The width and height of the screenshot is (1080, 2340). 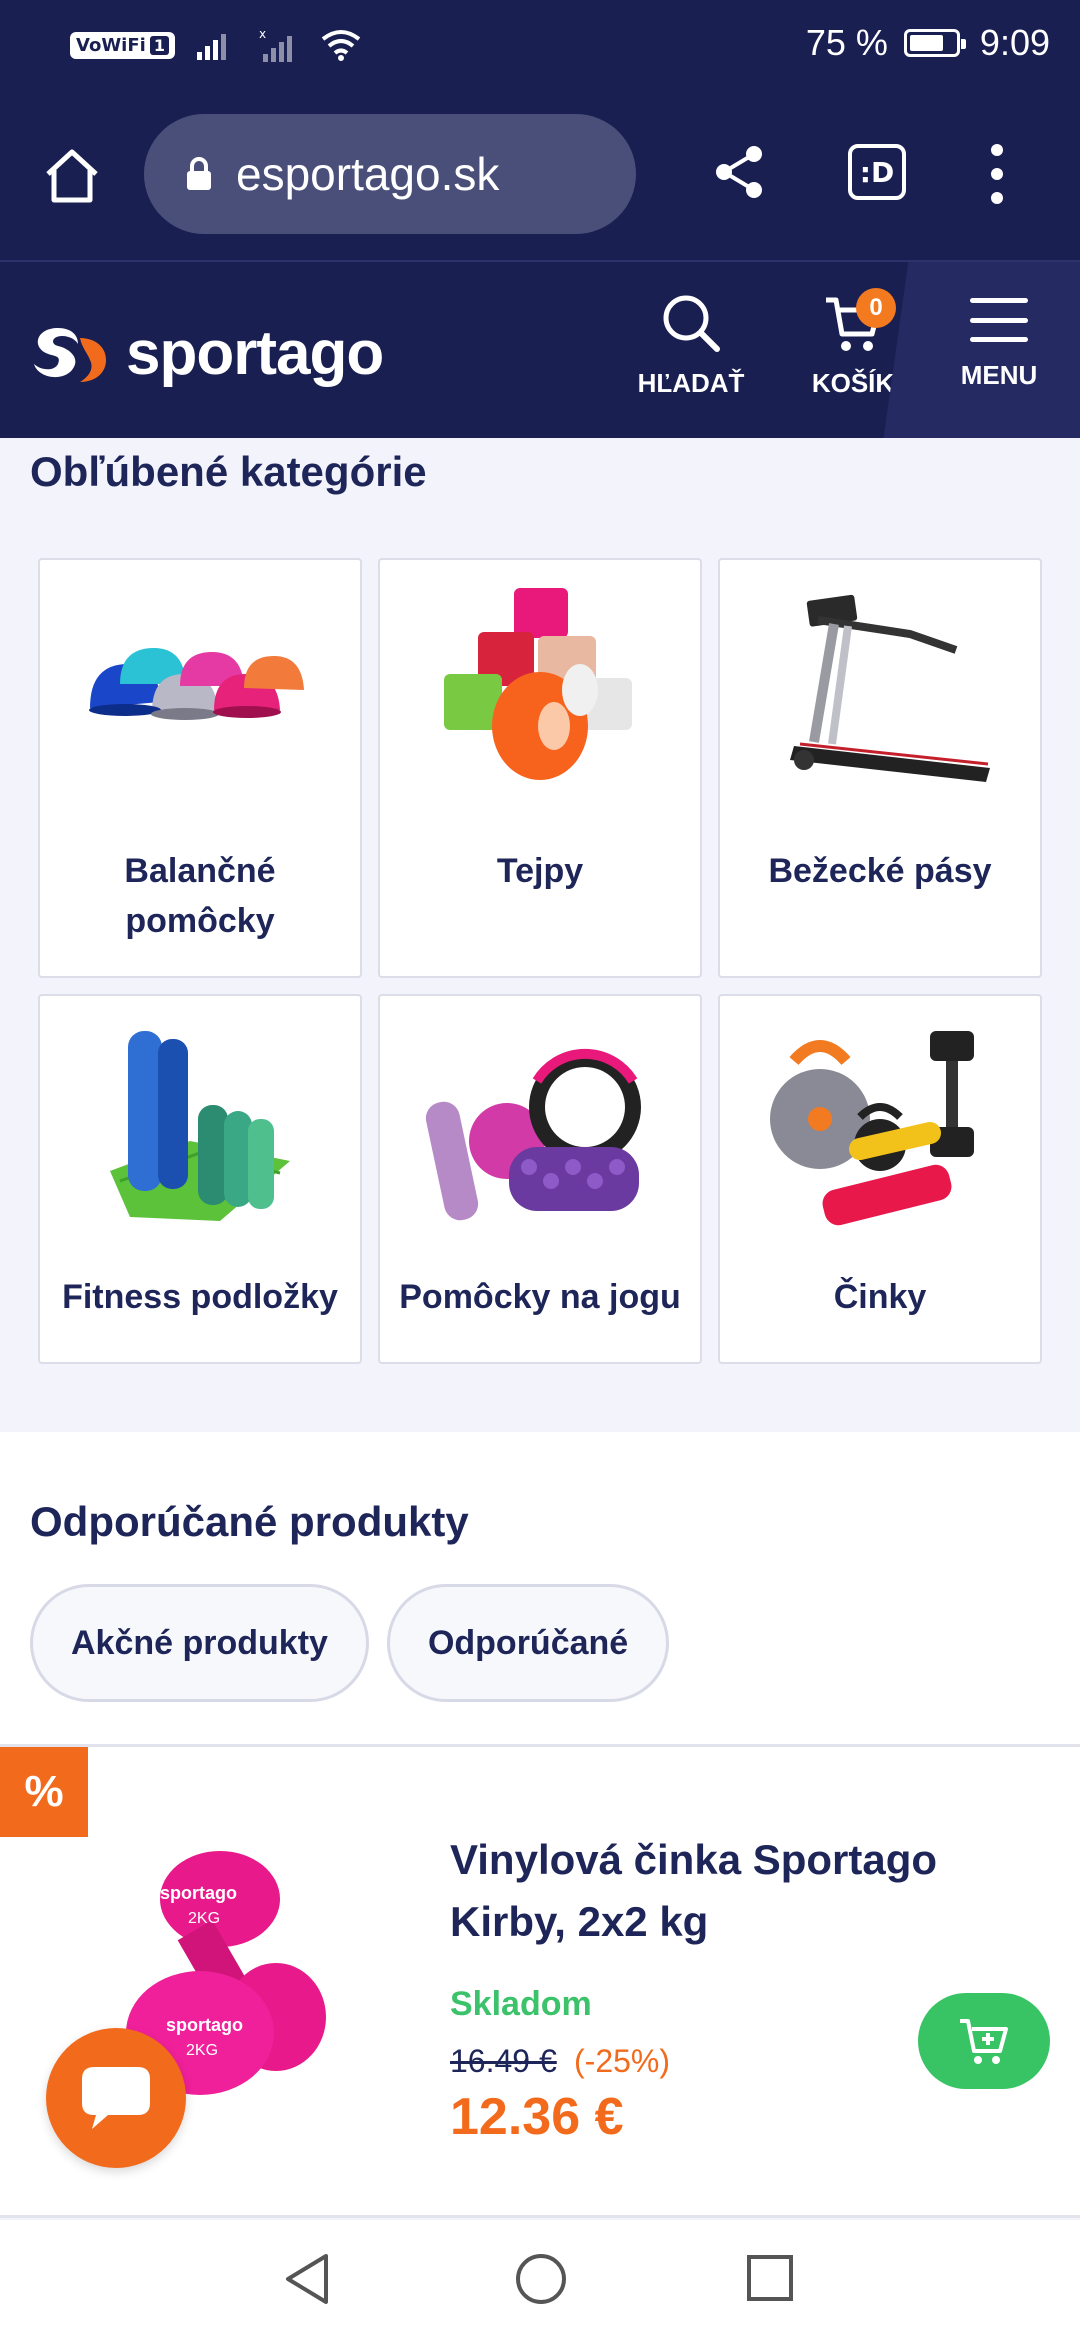 I want to click on category-card-dumbbells: Činky, so click(x=880, y=1179).